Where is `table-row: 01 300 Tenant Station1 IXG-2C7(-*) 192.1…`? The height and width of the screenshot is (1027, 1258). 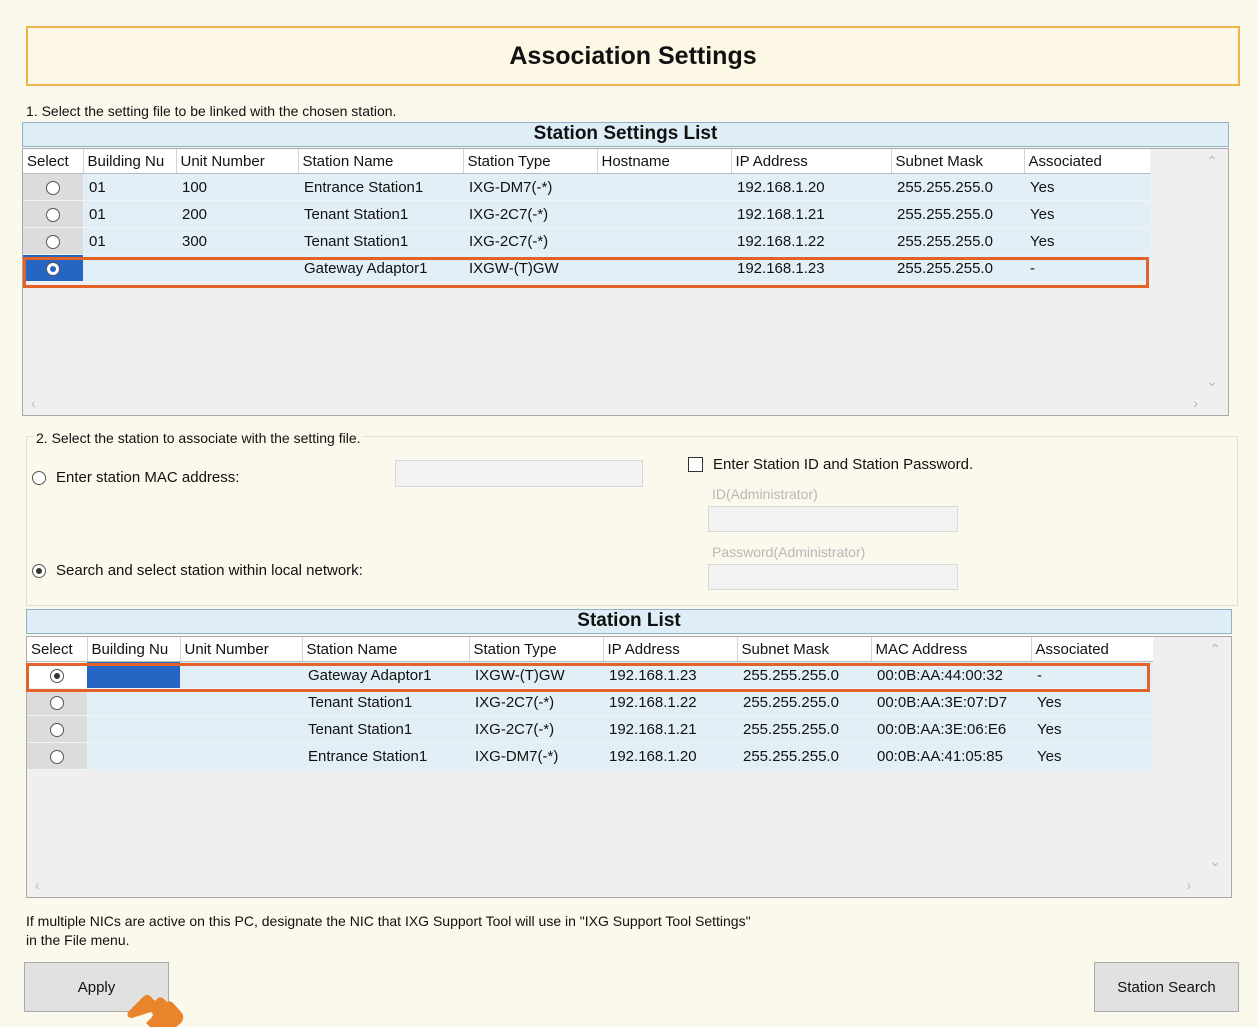 table-row: 01 300 Tenant Station1 IXG-2C7(-*) 192.1… is located at coordinates (586, 241).